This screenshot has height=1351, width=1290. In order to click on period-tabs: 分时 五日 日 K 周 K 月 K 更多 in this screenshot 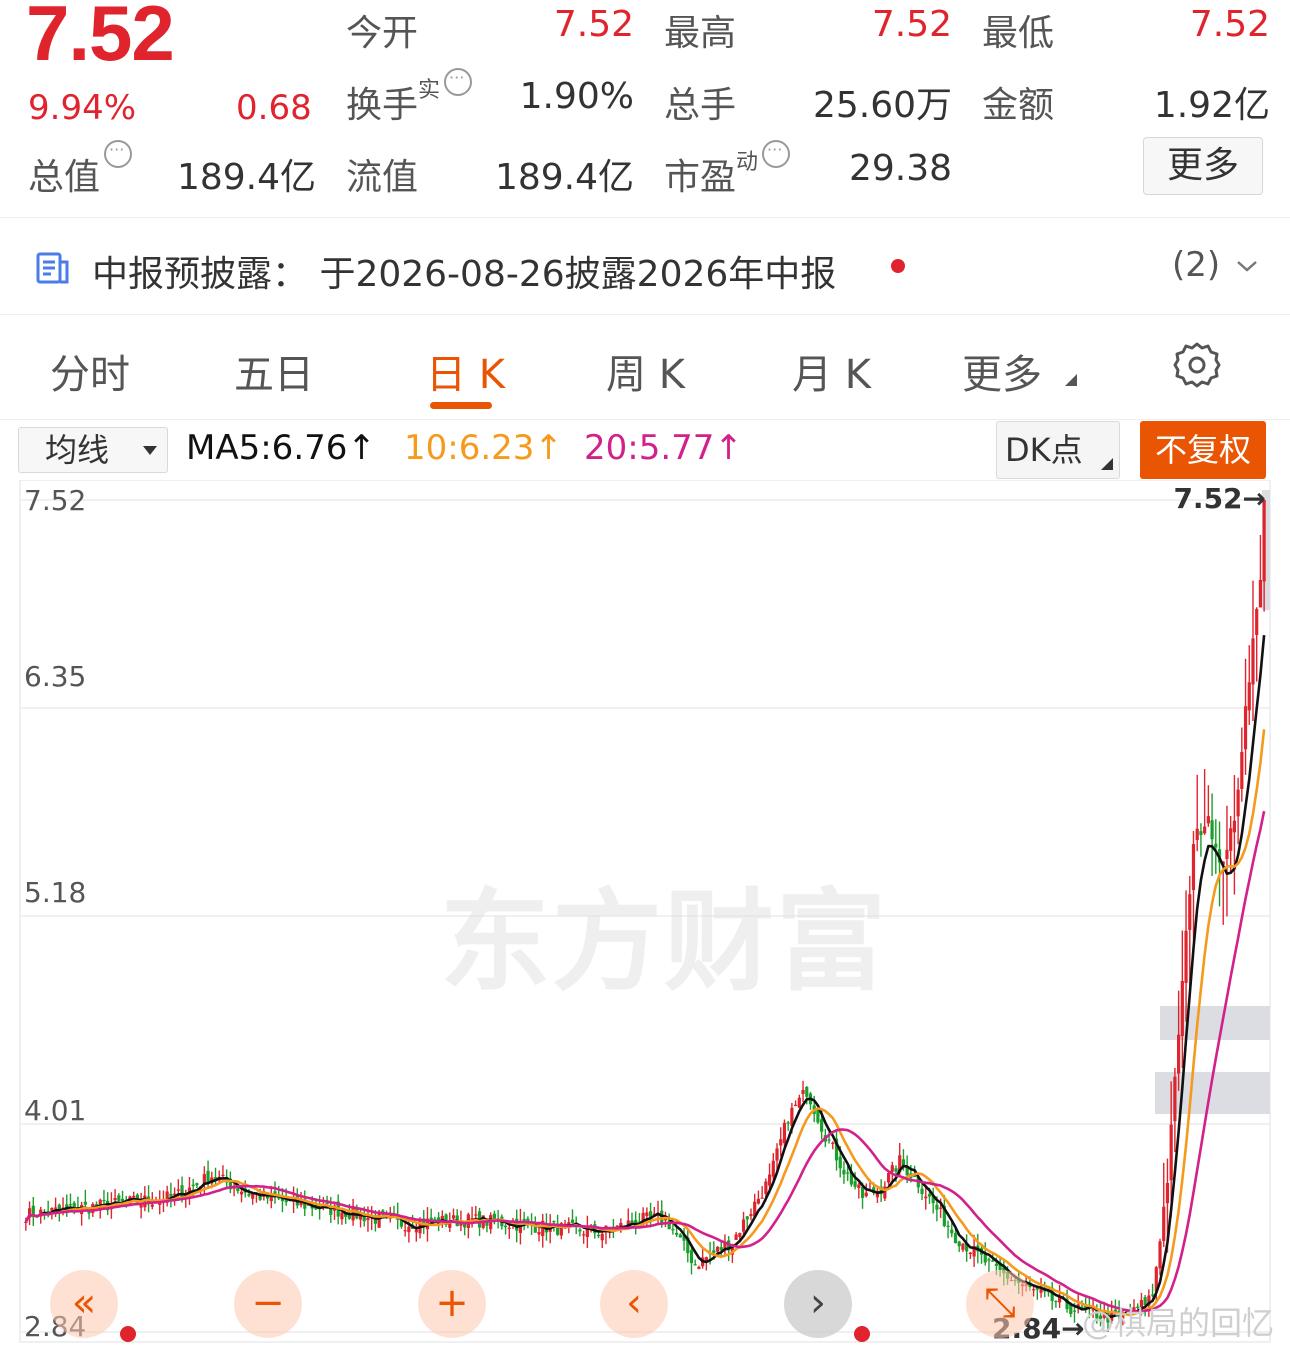, I will do `click(645, 368)`.